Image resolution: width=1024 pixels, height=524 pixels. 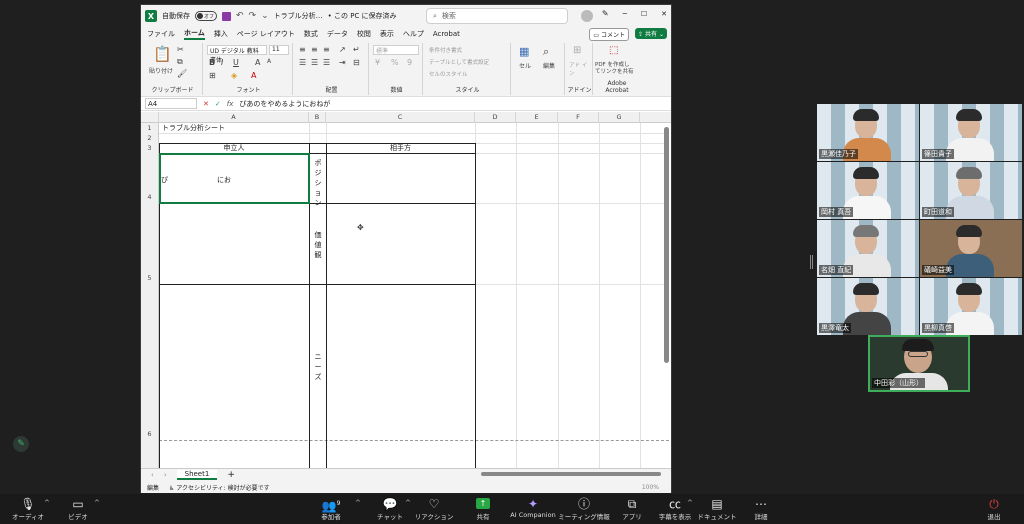 What do you see at coordinates (337, 34) in the screenshot?
I see `tab-data: データ` at bounding box center [337, 34].